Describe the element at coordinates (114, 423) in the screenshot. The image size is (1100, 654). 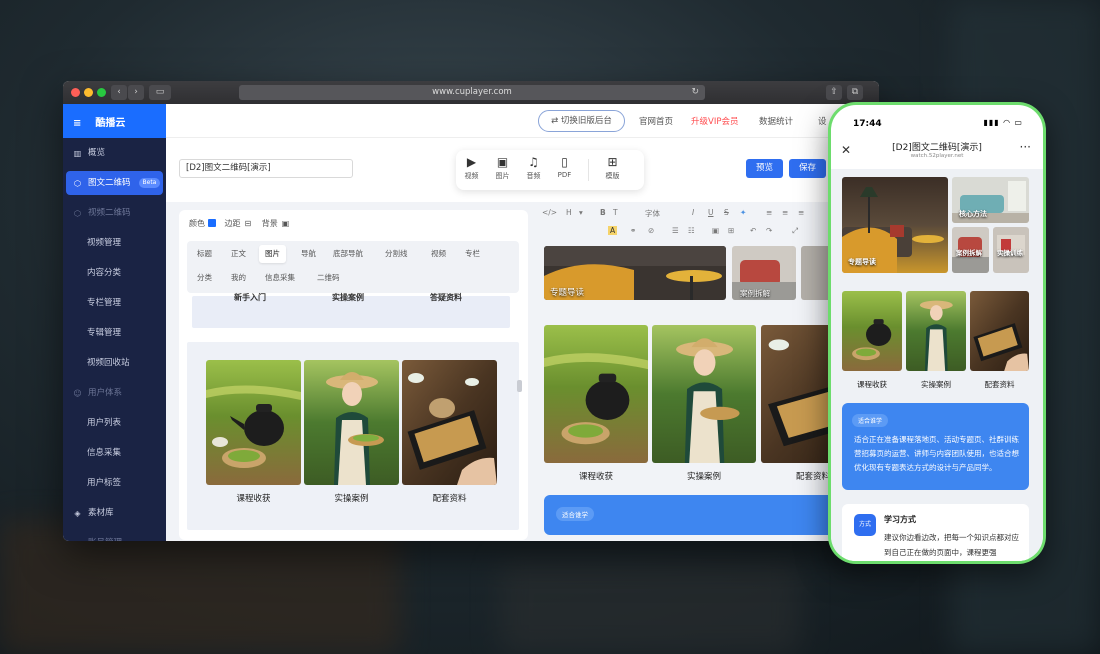
I see `sidebar-item: 用户列表` at that location.